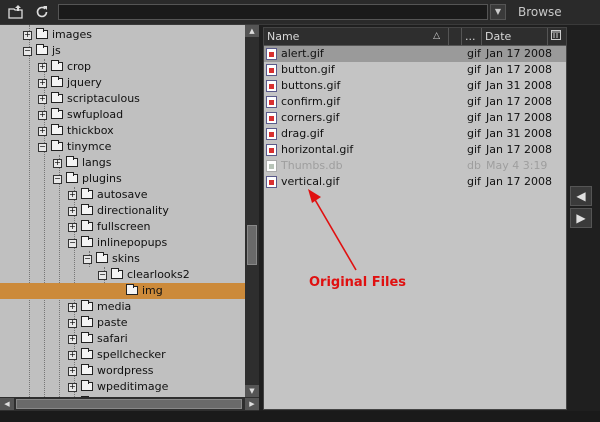 Image resolution: width=600 pixels, height=422 pixels. Describe the element at coordinates (122, 99) in the screenshot. I see `tree-item-scriptaculous: + scriptaculous` at that location.